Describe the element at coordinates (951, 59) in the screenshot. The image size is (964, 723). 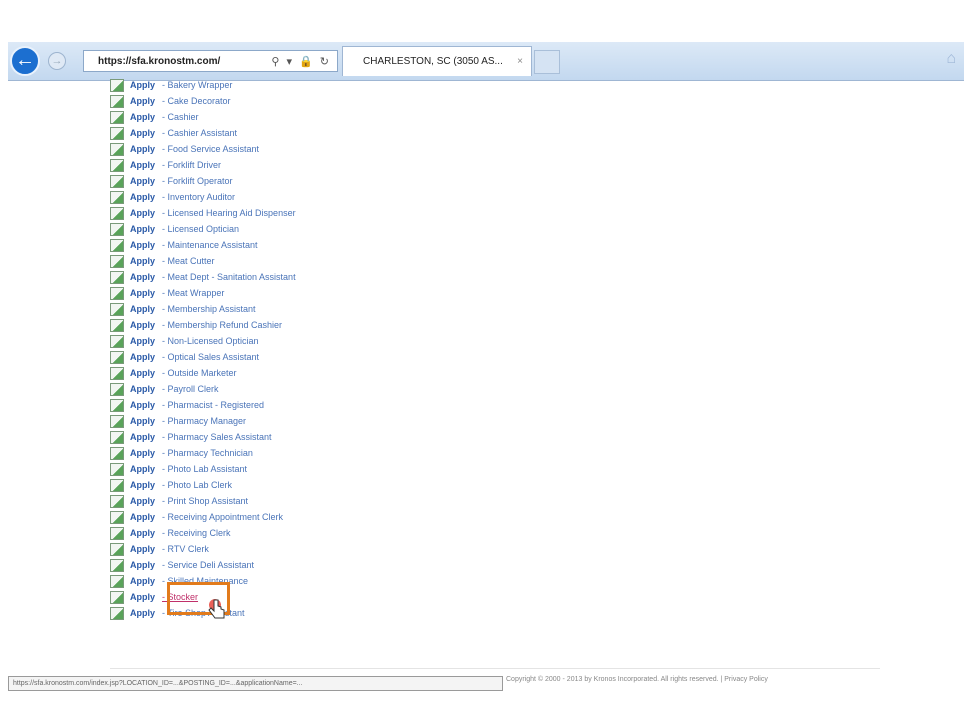
I see `home-icon: ⌂` at that location.